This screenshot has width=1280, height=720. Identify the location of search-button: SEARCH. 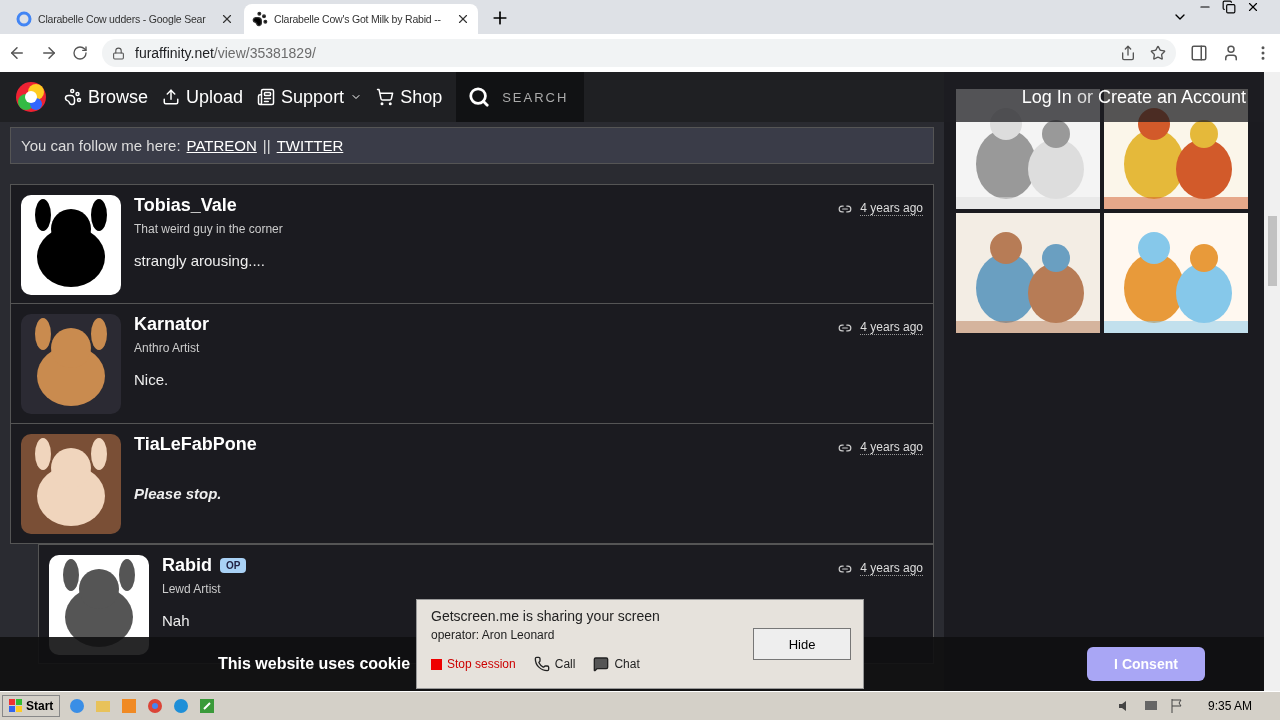
(520, 97).